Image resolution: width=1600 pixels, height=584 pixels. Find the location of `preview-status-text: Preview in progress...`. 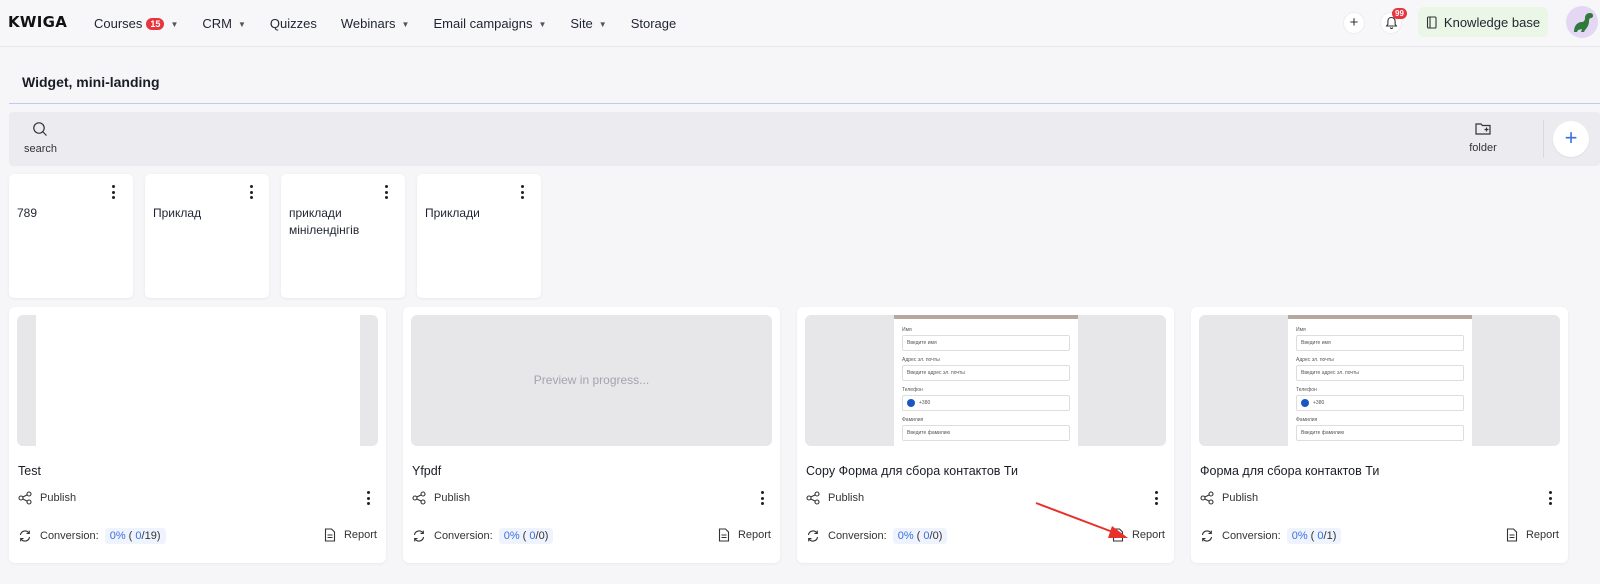

preview-status-text: Preview in progress... is located at coordinates (591, 380).